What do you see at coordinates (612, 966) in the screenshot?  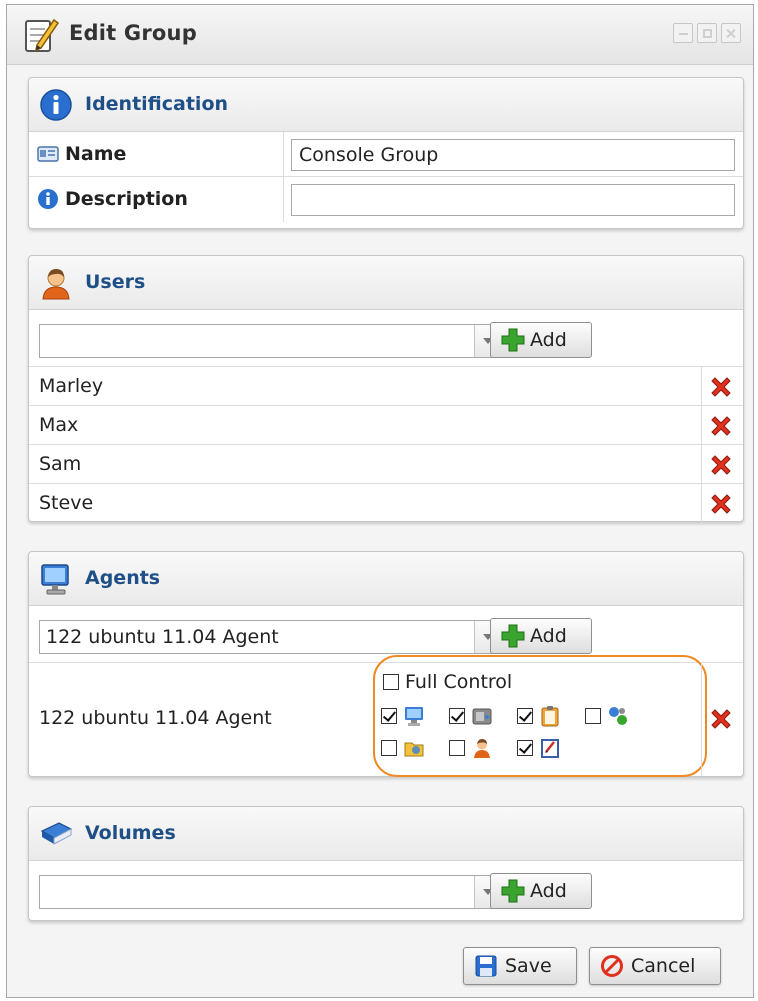 I see `cancel-icon` at bounding box center [612, 966].